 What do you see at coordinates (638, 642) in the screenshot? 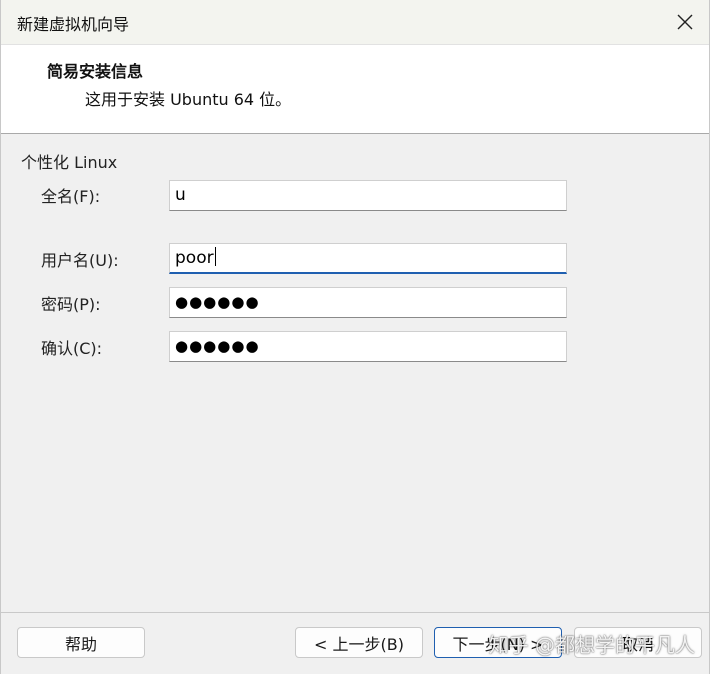
I see `cancel-button: 取消` at bounding box center [638, 642].